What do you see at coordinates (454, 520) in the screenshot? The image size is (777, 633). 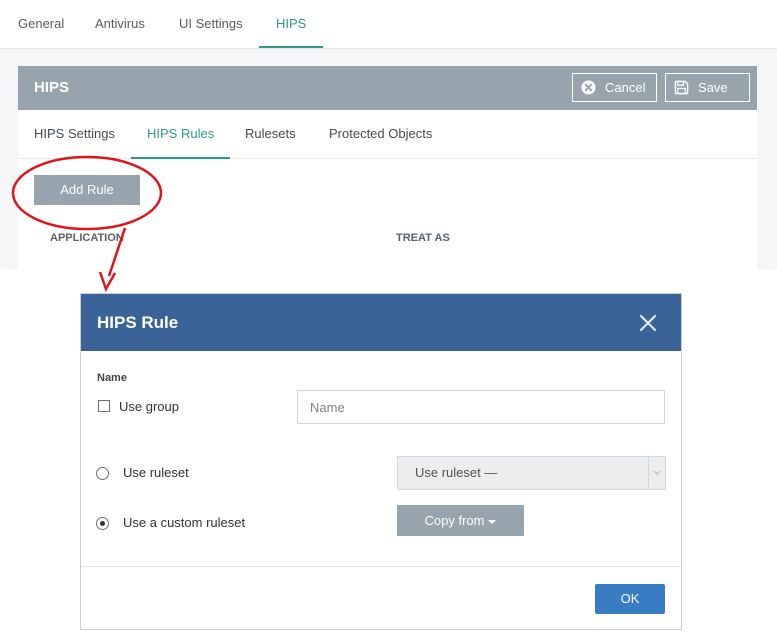 I see `copy-from-label: Copy from` at bounding box center [454, 520].